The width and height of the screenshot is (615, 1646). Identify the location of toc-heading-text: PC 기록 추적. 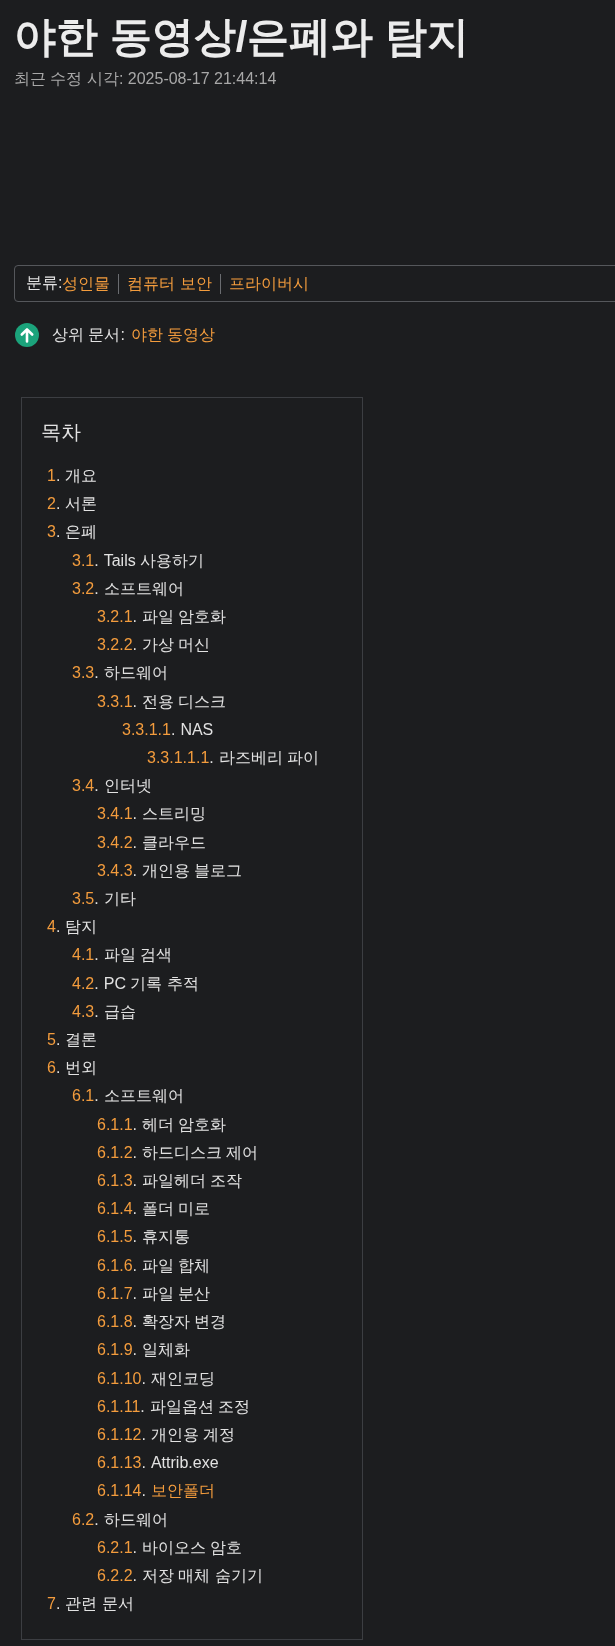
(151, 983).